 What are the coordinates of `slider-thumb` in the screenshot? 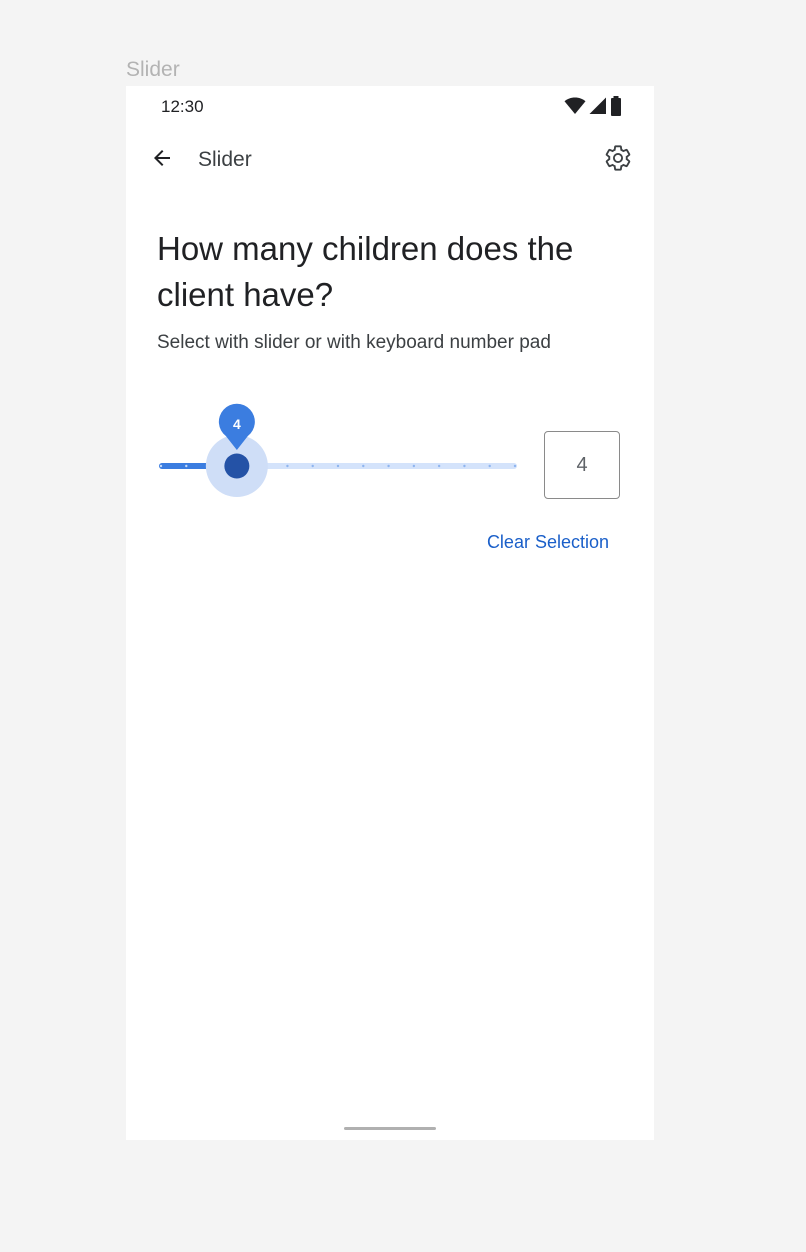 It's located at (237, 466).